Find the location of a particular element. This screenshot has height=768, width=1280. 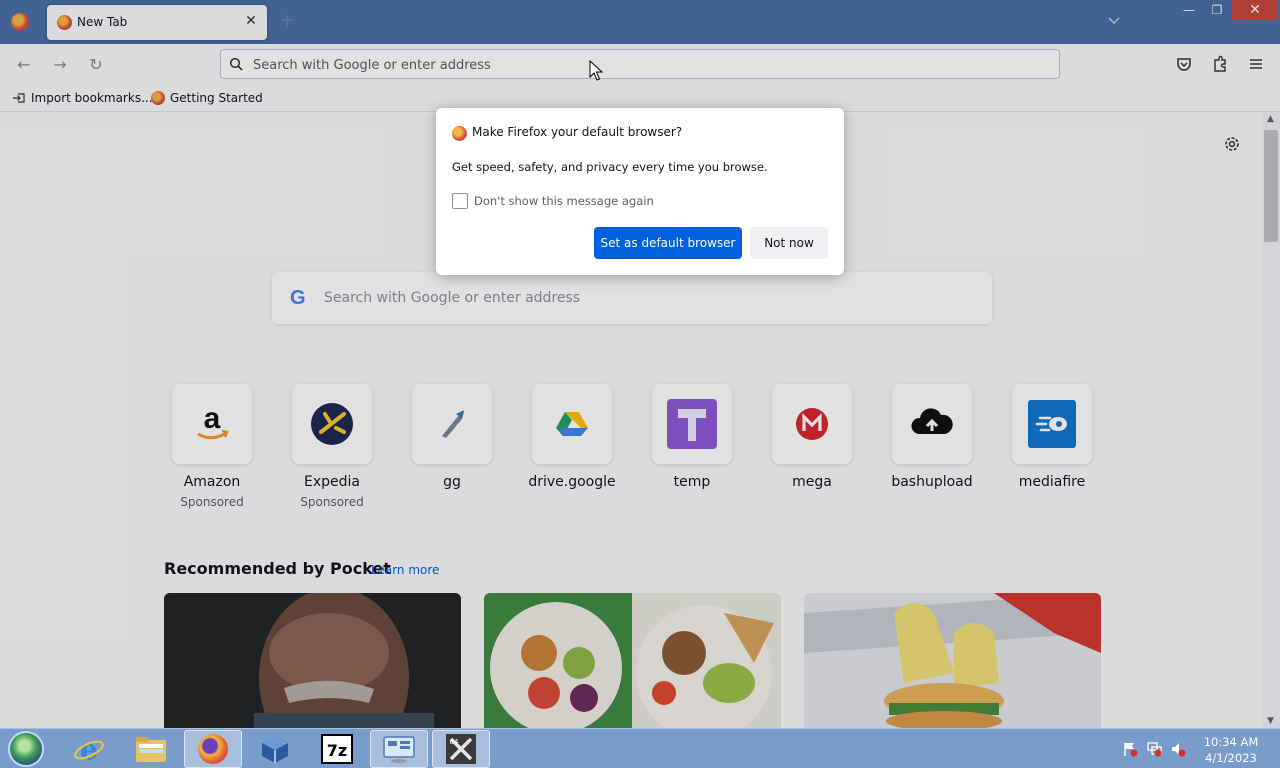

svg-text: 7z is located at coordinates (337, 750).